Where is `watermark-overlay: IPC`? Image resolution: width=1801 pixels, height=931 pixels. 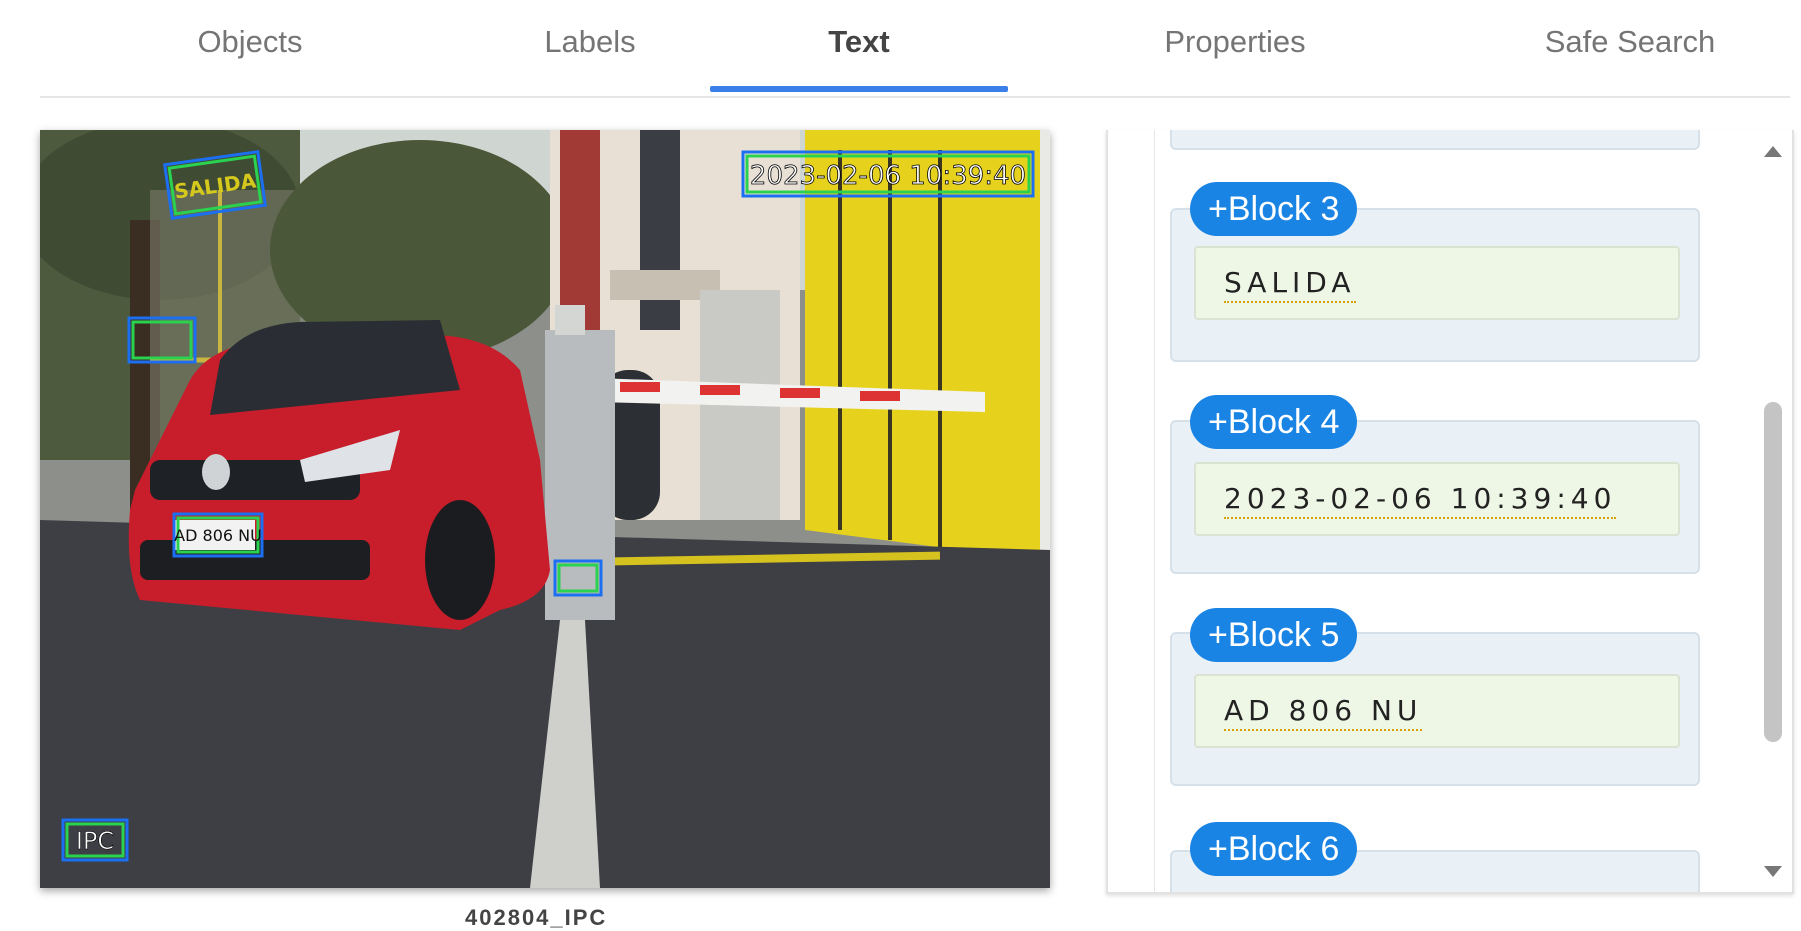
watermark-overlay: IPC is located at coordinates (95, 841).